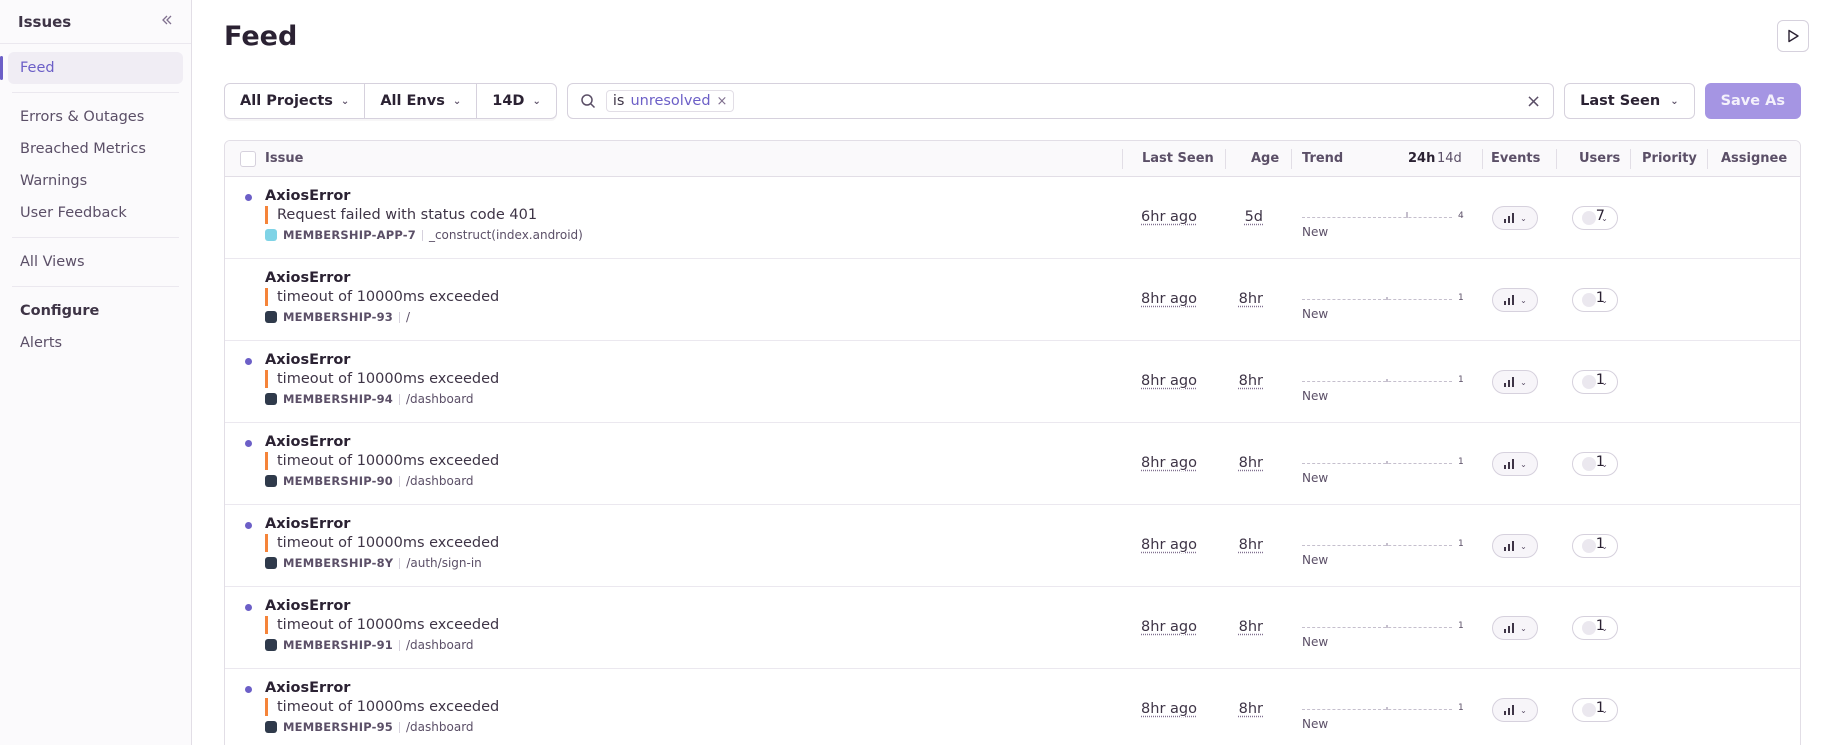 Image resolution: width=1833 pixels, height=745 pixels. I want to click on sidebar-item-breached-metrics: Breached Metrics, so click(95, 149).